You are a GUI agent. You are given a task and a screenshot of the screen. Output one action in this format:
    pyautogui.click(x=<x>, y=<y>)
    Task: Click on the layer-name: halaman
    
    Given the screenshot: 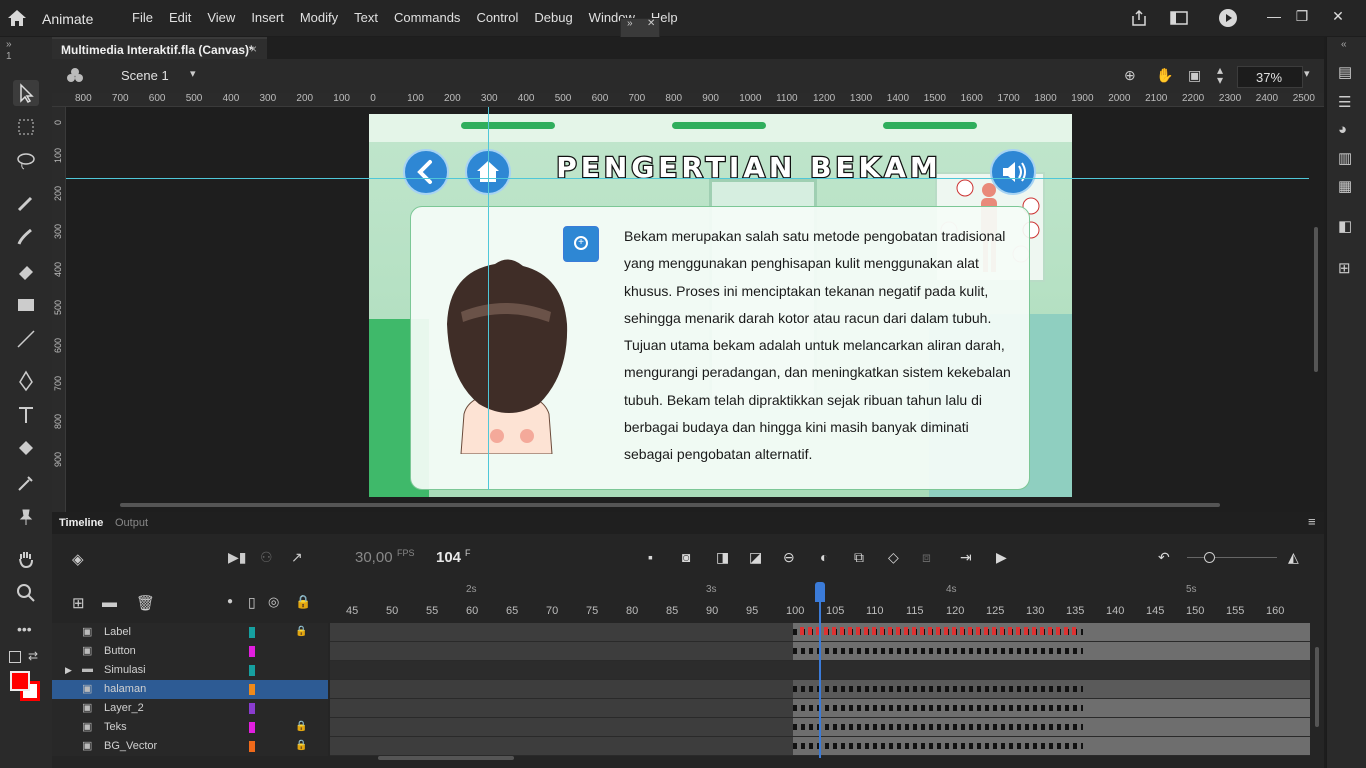 What is the action you would take?
    pyautogui.click(x=125, y=689)
    